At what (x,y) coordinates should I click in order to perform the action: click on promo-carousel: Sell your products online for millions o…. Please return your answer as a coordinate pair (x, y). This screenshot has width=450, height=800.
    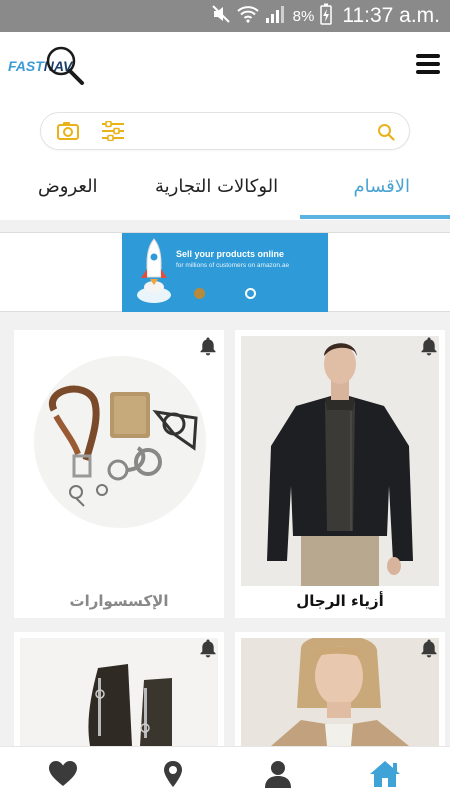
    Looking at the image, I should click on (225, 272).